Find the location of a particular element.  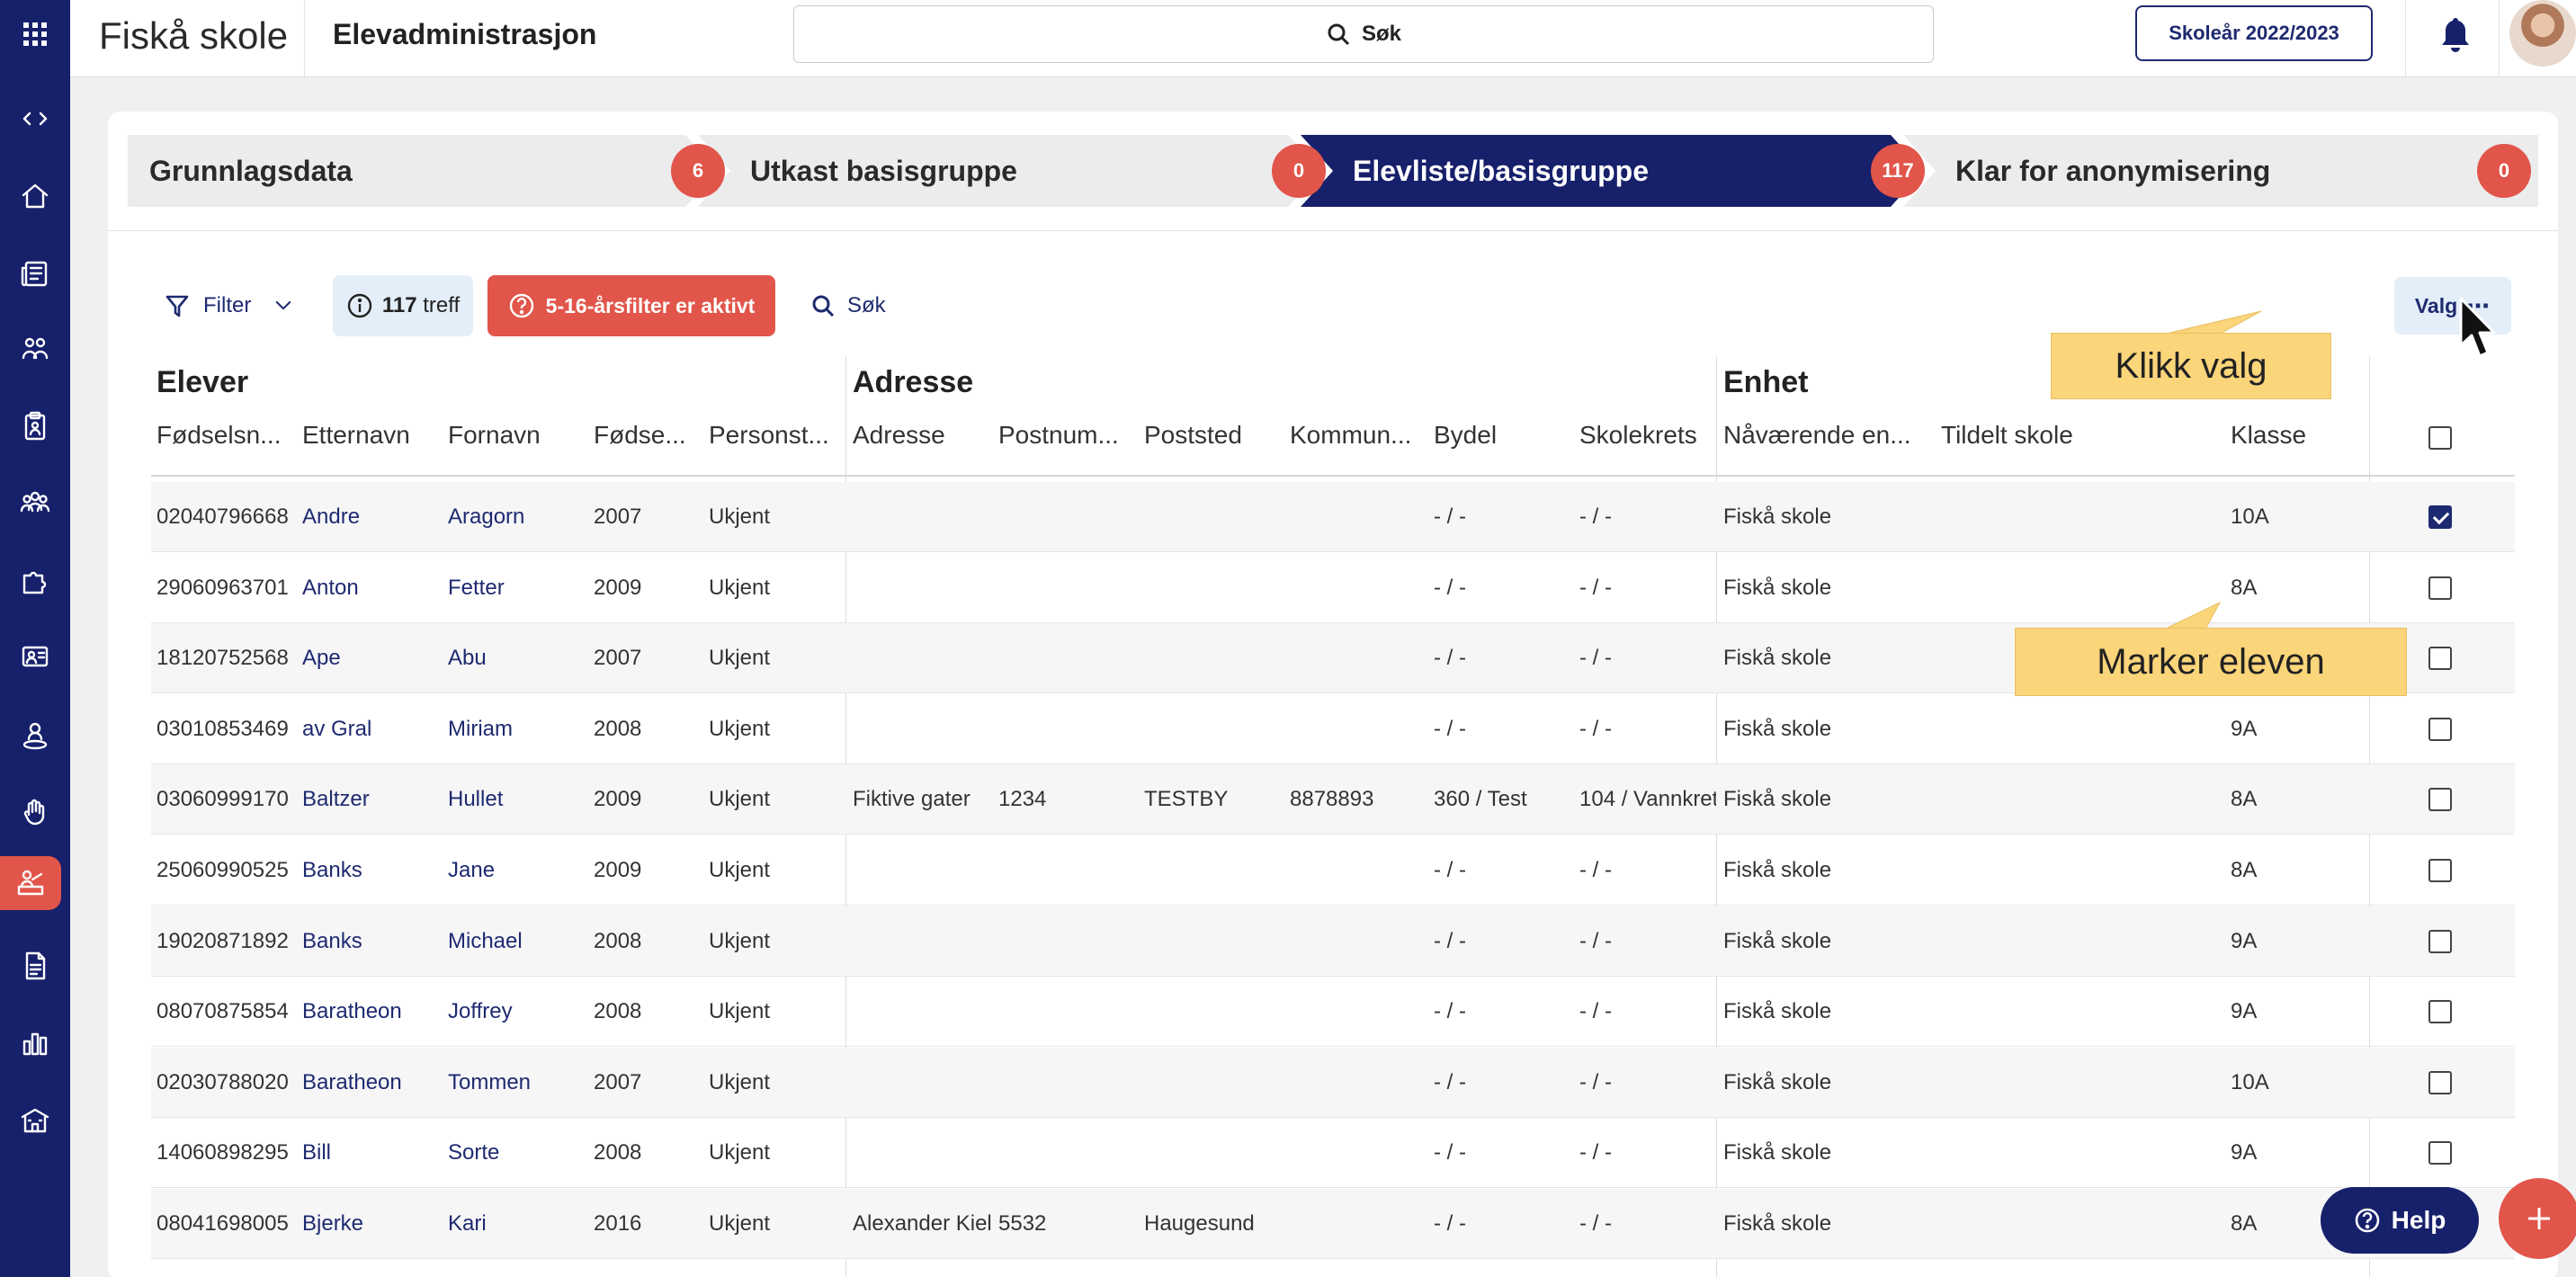

column-header-address: Adresse is located at coordinates (920, 435).